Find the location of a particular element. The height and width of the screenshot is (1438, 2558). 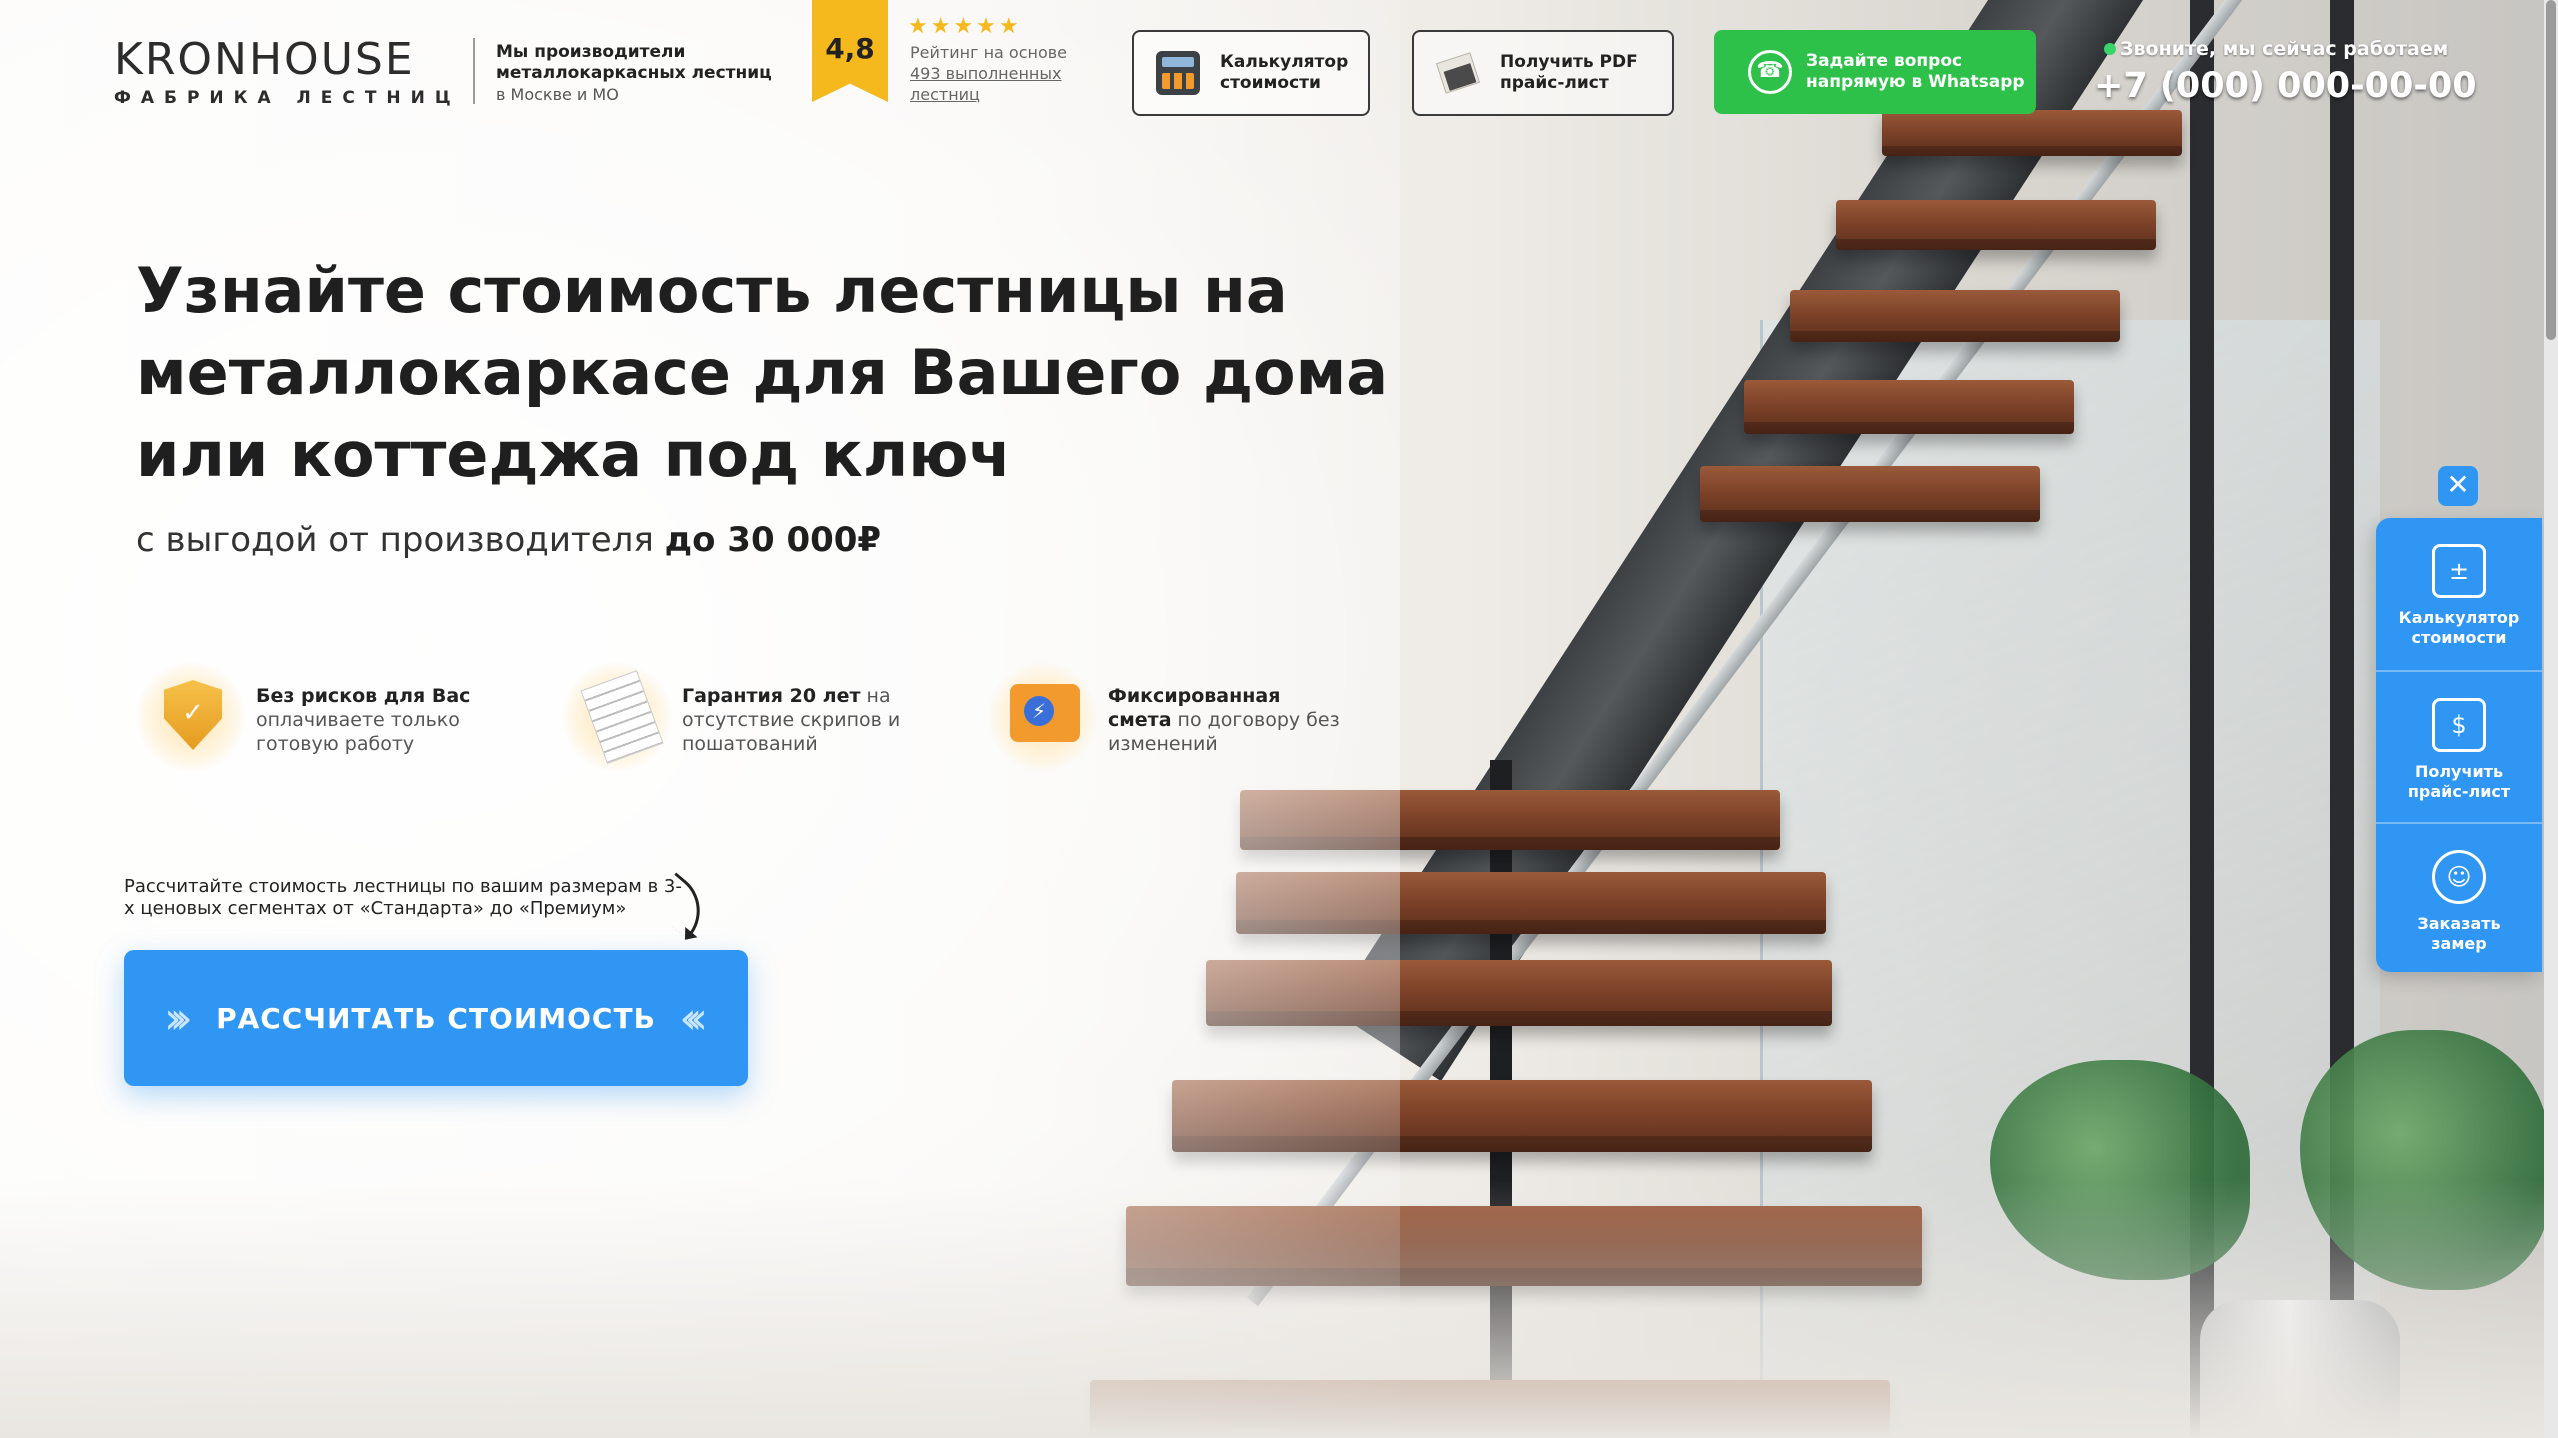

chevrons-right-icon: ››› is located at coordinates (178, 1018).